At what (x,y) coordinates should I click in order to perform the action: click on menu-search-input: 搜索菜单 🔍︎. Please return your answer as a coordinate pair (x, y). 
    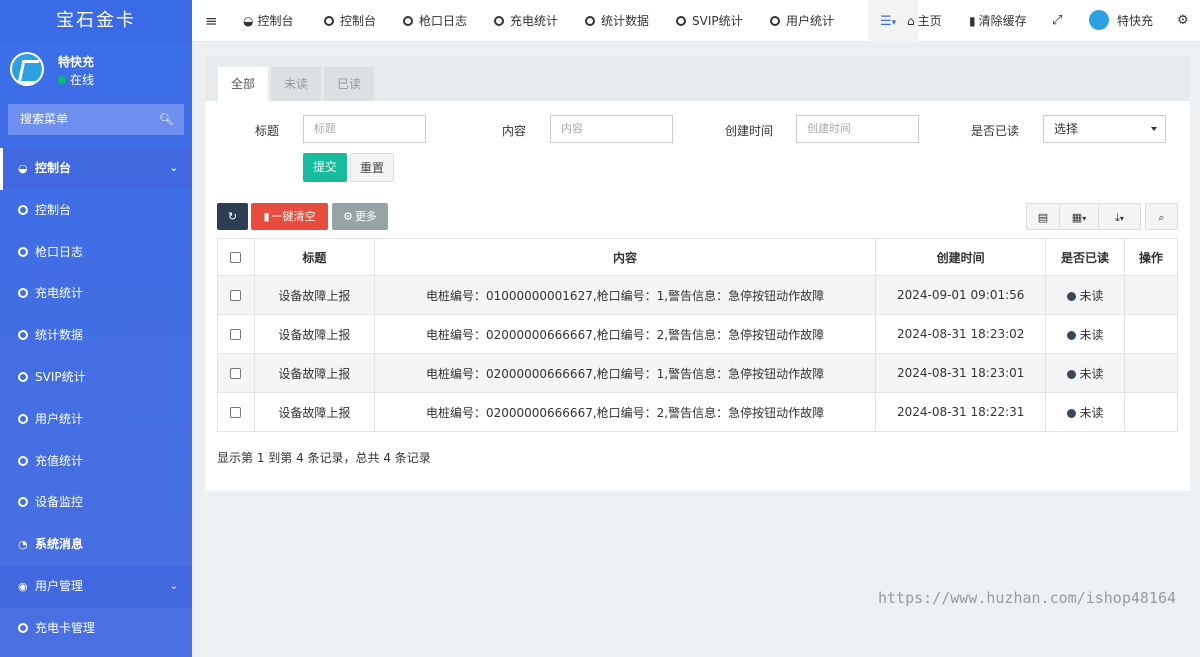
    Looking at the image, I should click on (96, 119).